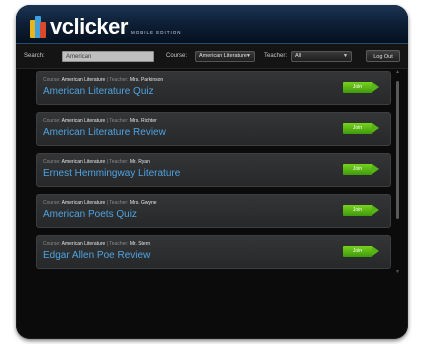 The image size is (424, 344). Describe the element at coordinates (34, 56) in the screenshot. I see `search-label: Search:` at that location.